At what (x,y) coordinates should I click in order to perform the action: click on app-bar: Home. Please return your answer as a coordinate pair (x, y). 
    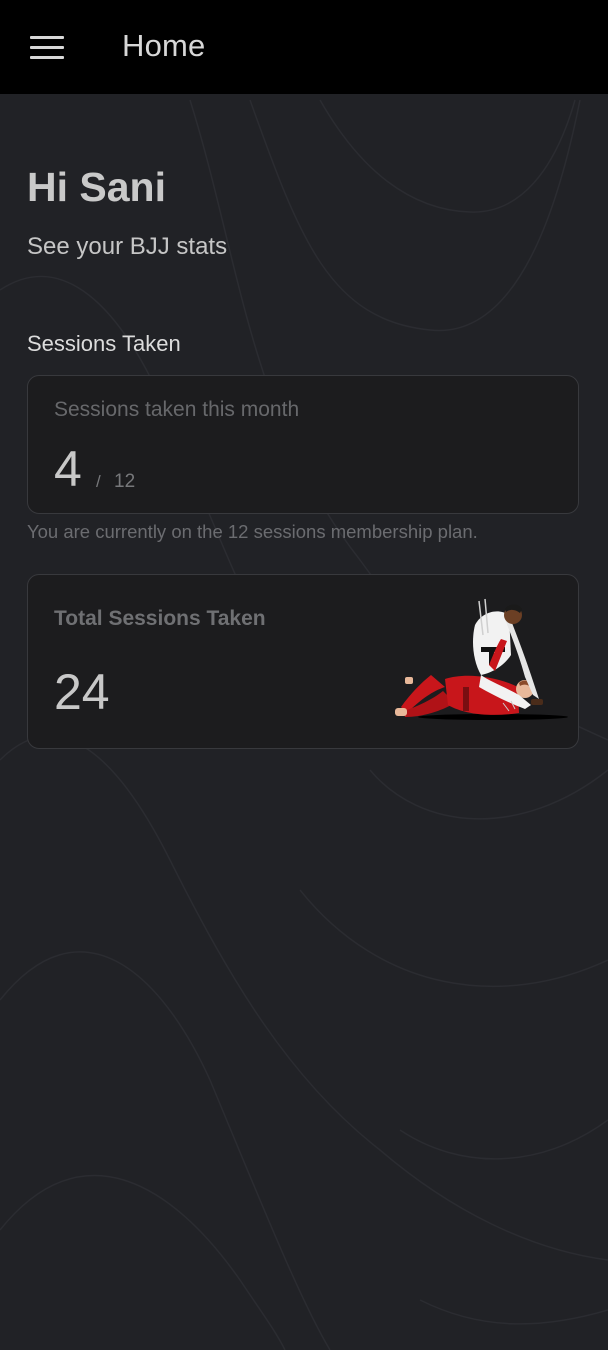
    Looking at the image, I should click on (304, 47).